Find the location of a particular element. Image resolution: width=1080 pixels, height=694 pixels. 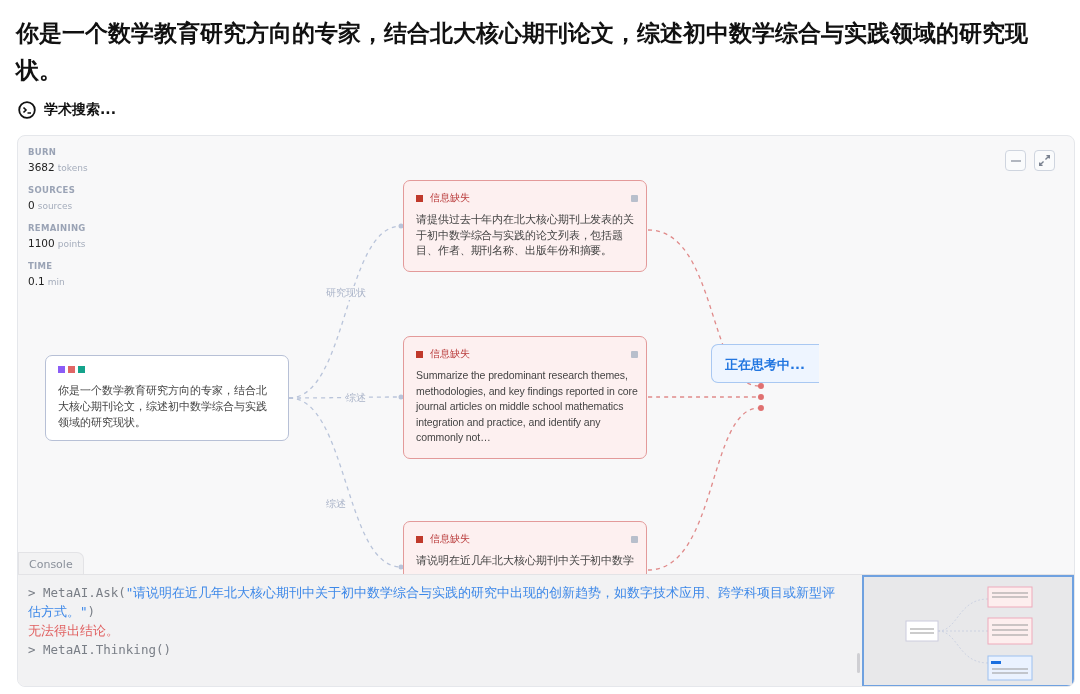

stat-unit: tokens is located at coordinates (72, 168).